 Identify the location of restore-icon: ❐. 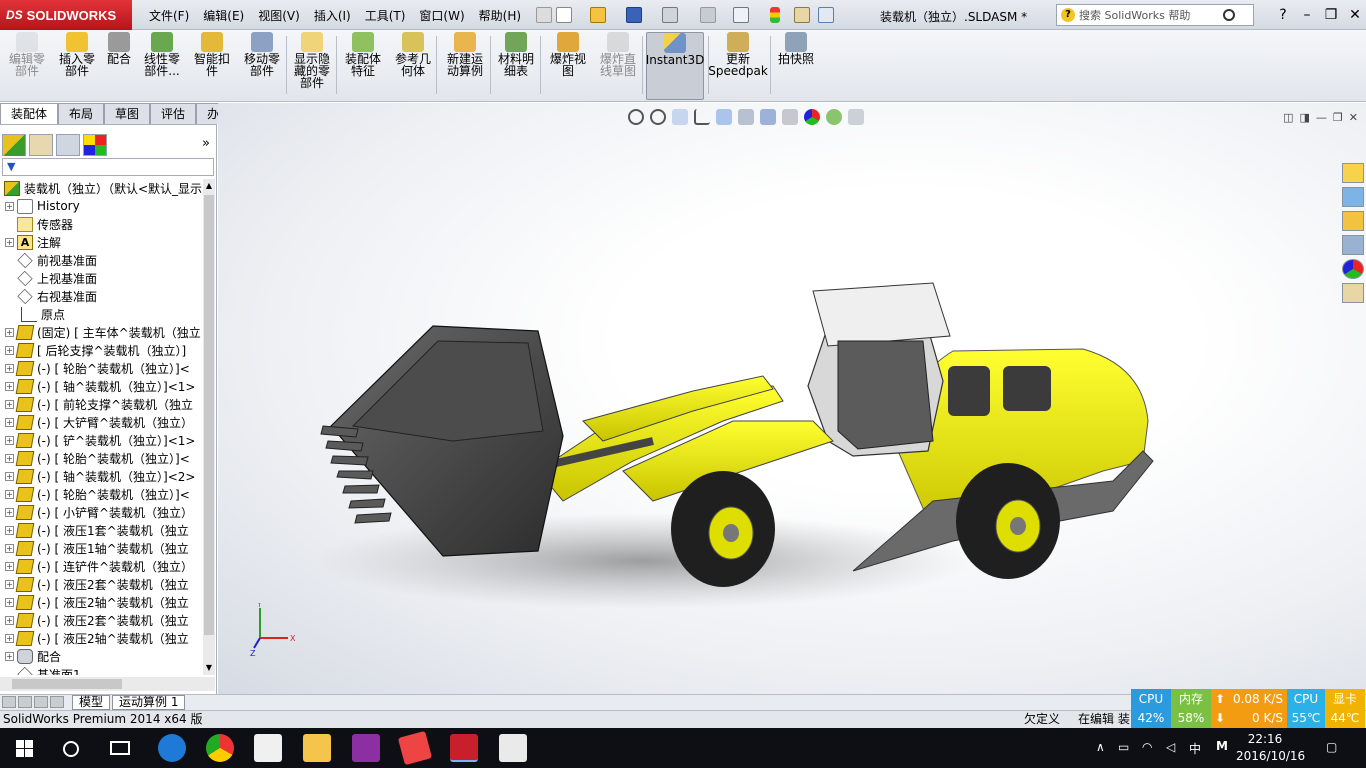
(1331, 15).